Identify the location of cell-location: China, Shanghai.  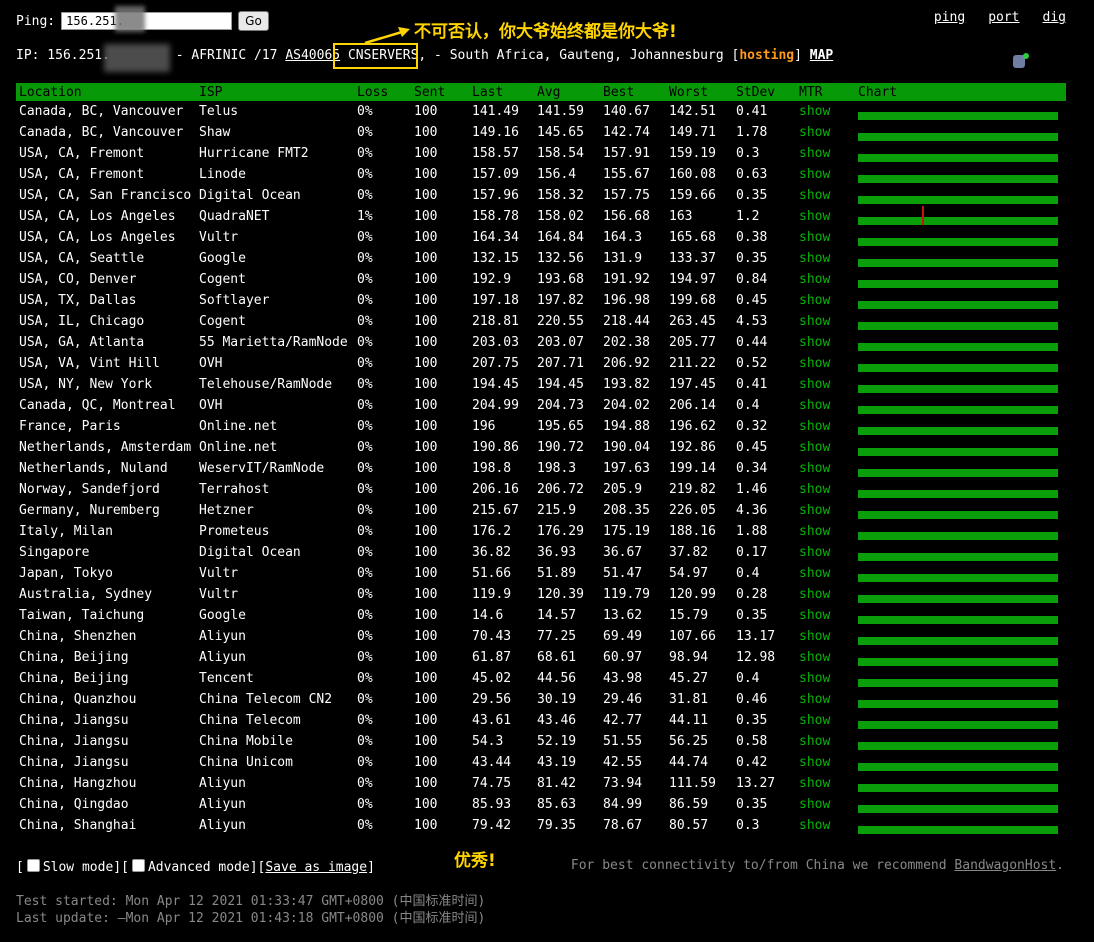
(78, 825).